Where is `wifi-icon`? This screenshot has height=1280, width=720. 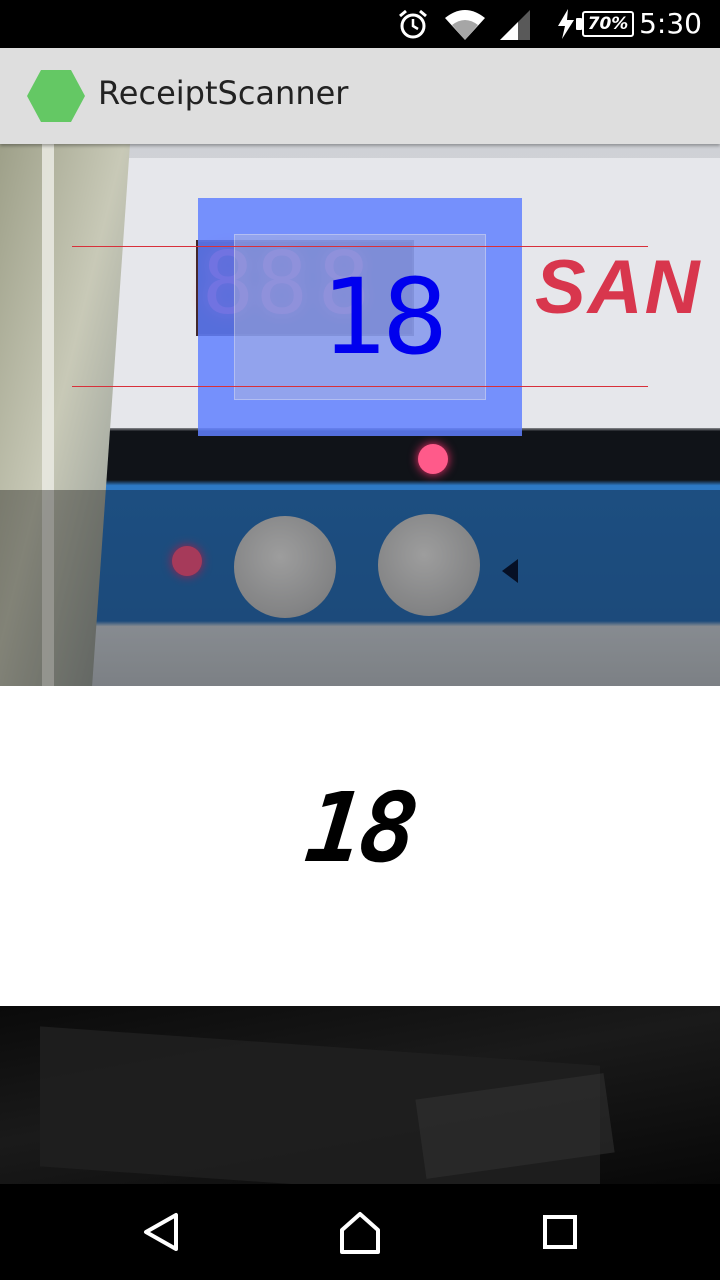
wifi-icon is located at coordinates (465, 25).